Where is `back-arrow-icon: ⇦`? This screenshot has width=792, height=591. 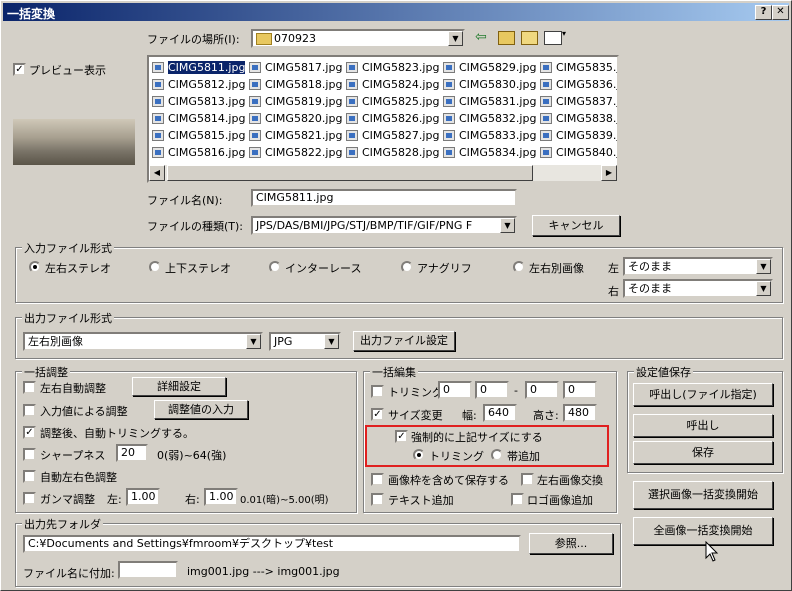 back-arrow-icon: ⇦ is located at coordinates (481, 37).